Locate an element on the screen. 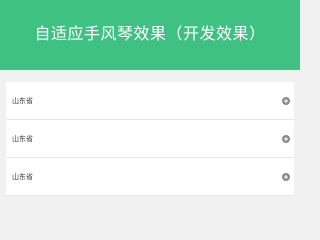 The width and height of the screenshot is (320, 240). page-title: 自适应手风琴效果（开发效果） is located at coordinates (150, 33).